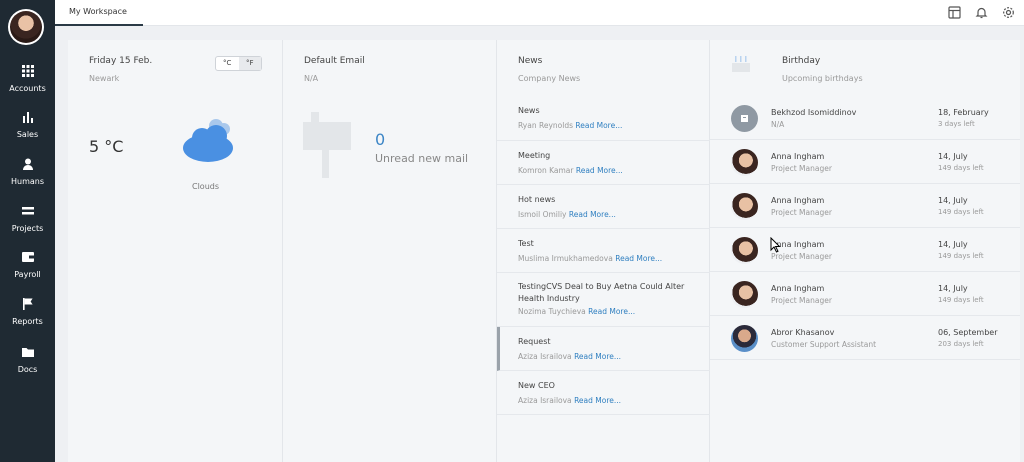 This screenshot has width=1024, height=462. Describe the element at coordinates (822, 78) in the screenshot. I see `birthday-subtitle: Upcoming birthdays` at that location.